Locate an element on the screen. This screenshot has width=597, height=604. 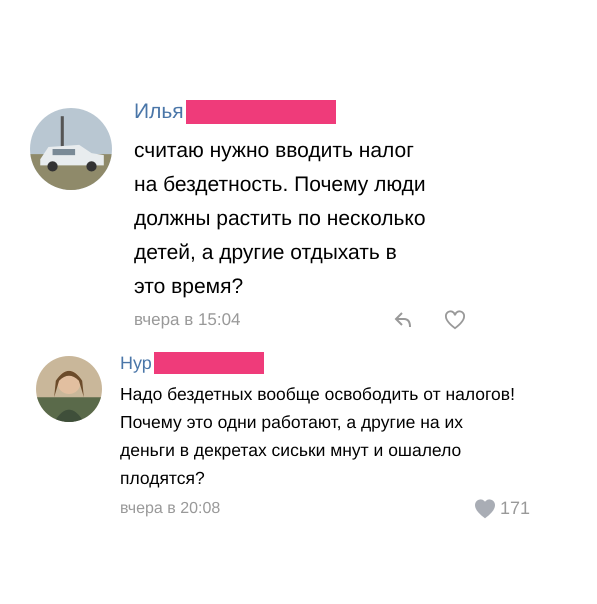
comment-time: вчера в 15:04 is located at coordinates (188, 320).